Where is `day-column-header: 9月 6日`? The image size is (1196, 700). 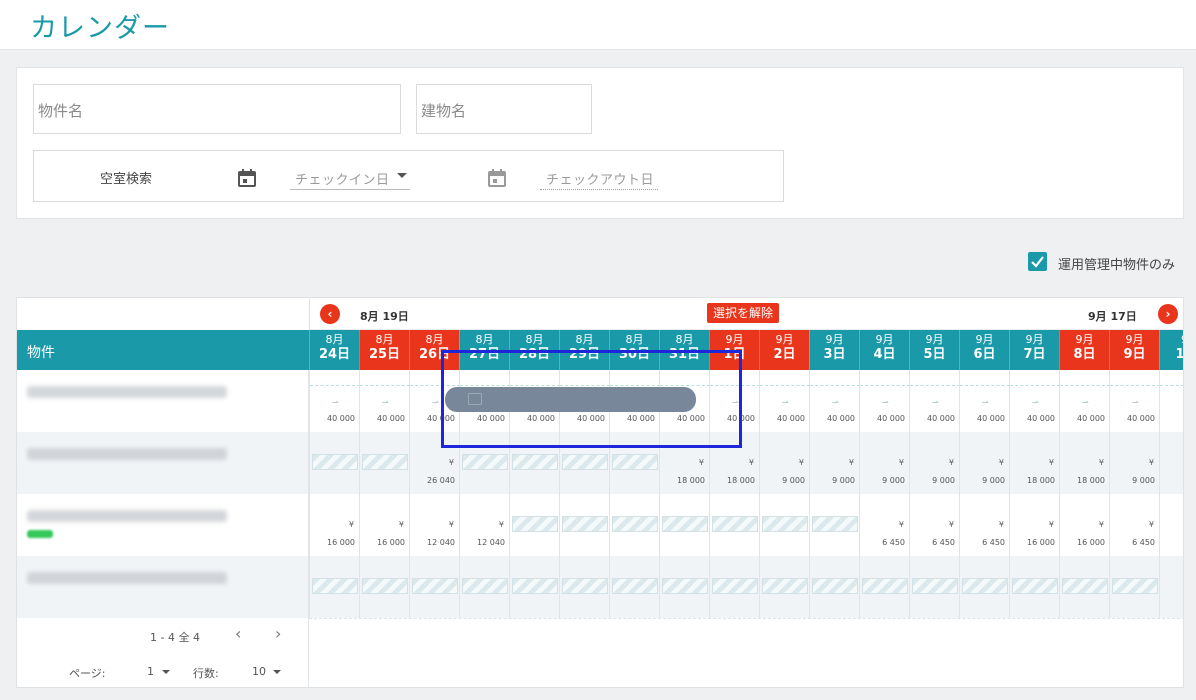 day-column-header: 9月 6日 is located at coordinates (984, 350).